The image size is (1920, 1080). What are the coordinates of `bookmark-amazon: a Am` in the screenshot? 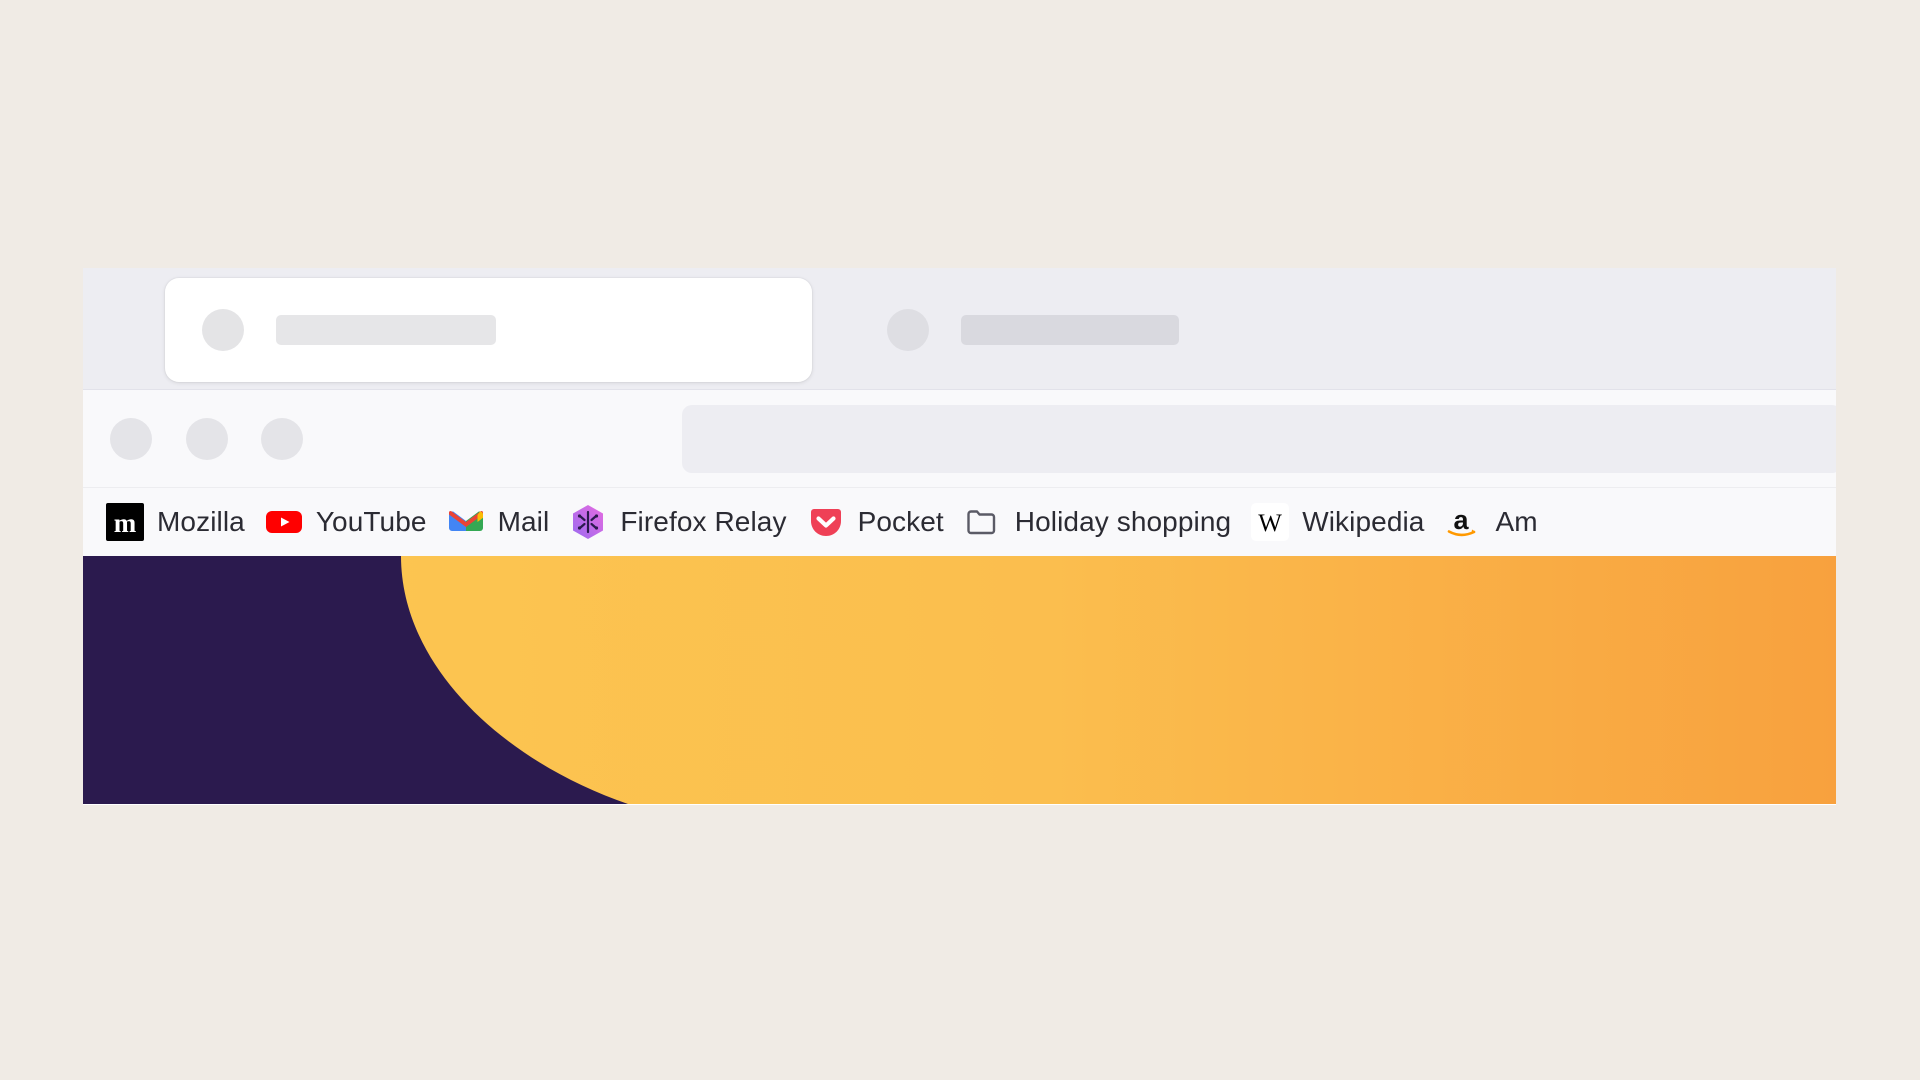 It's located at (1490, 522).